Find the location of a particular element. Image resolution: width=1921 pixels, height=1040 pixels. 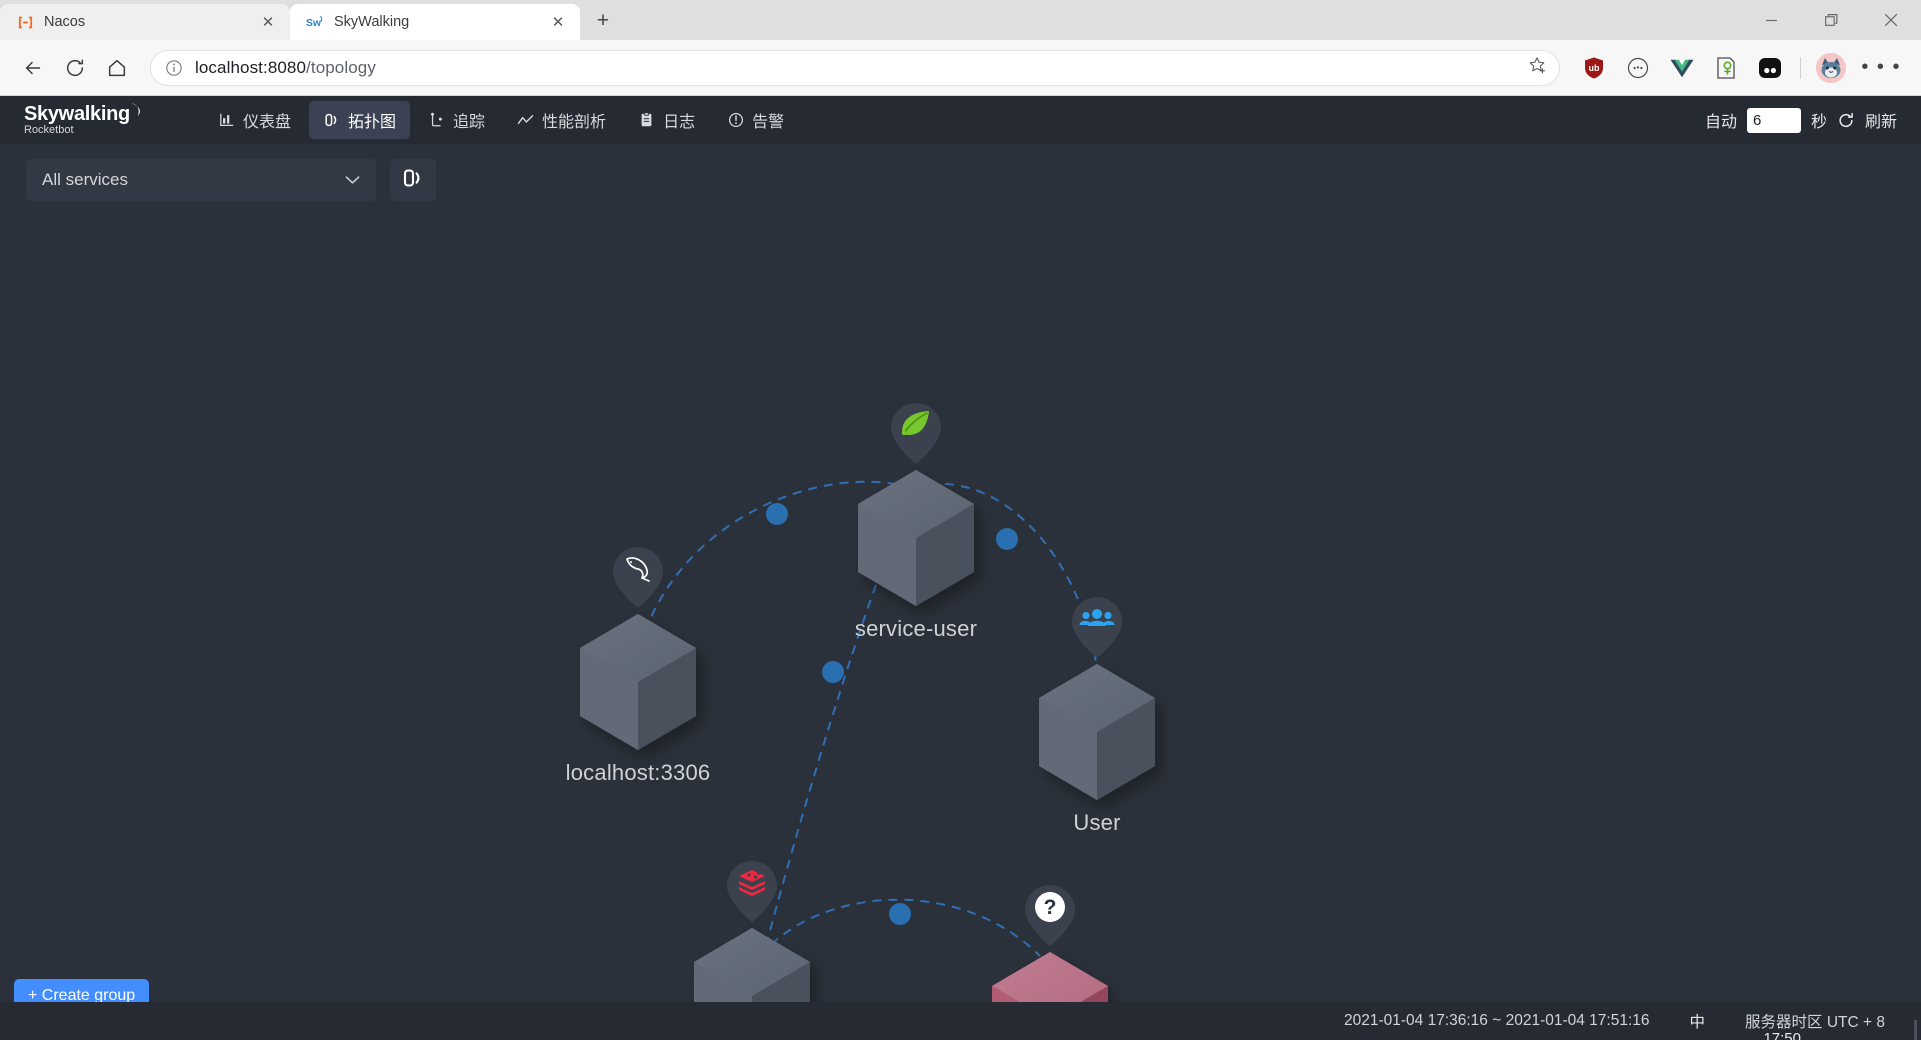

topology-layout-icon is located at coordinates (413, 180).